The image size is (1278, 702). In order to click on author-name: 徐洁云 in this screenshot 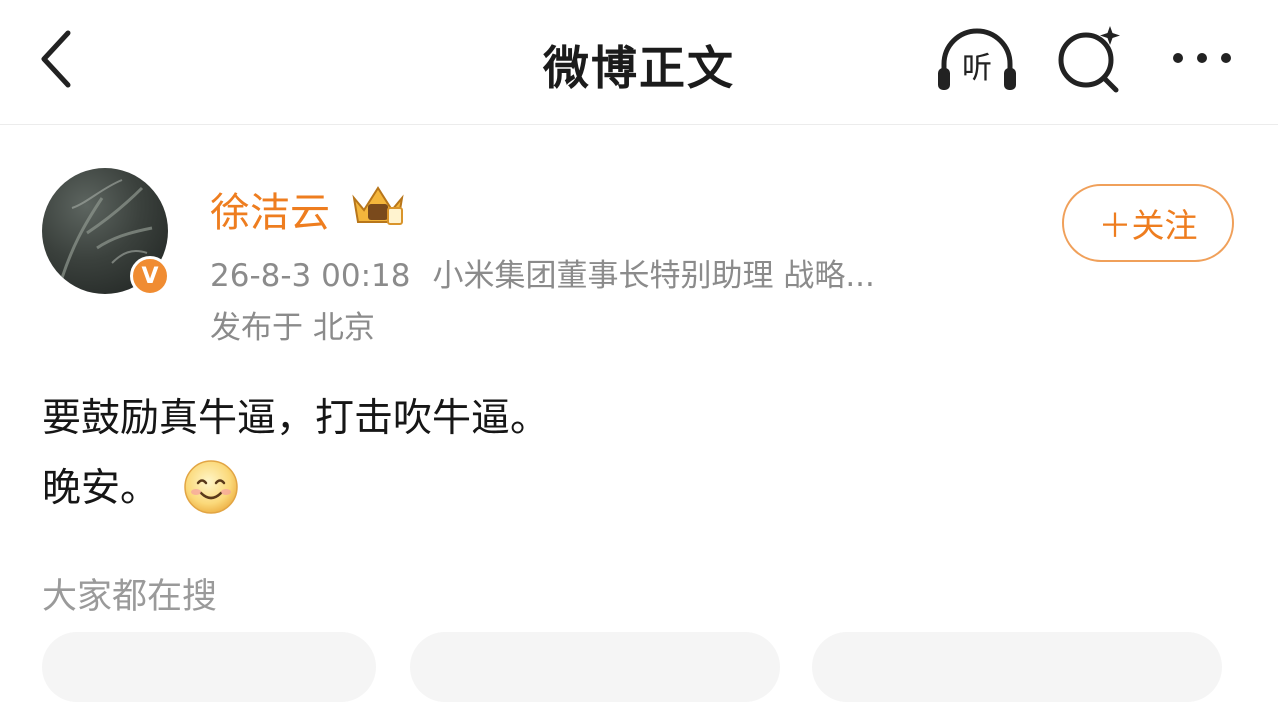, I will do `click(270, 209)`.